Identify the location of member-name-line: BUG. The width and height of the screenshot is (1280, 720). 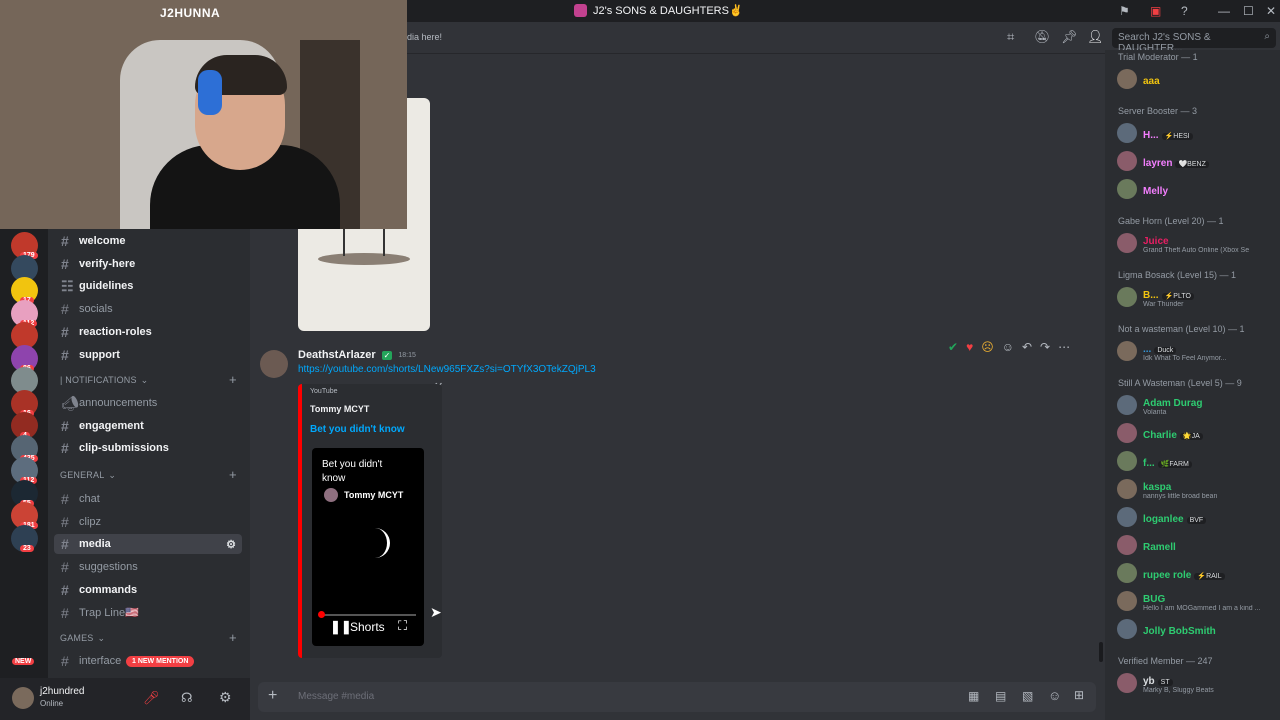
(1201, 597).